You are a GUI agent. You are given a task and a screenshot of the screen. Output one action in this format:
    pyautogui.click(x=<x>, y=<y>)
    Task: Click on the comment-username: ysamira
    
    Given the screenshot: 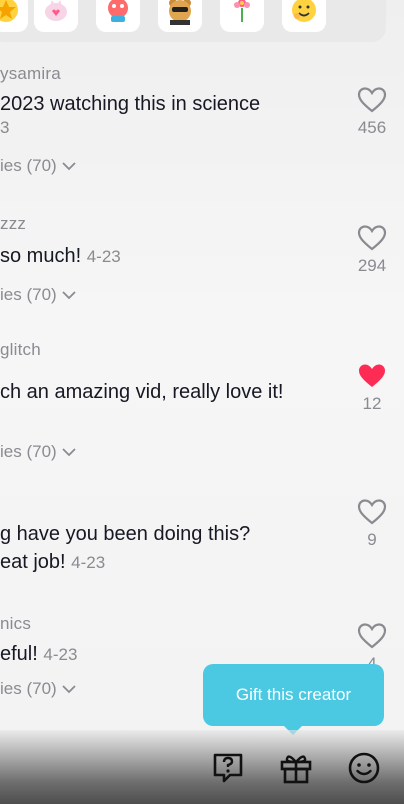 What is the action you would take?
    pyautogui.click(x=175, y=74)
    